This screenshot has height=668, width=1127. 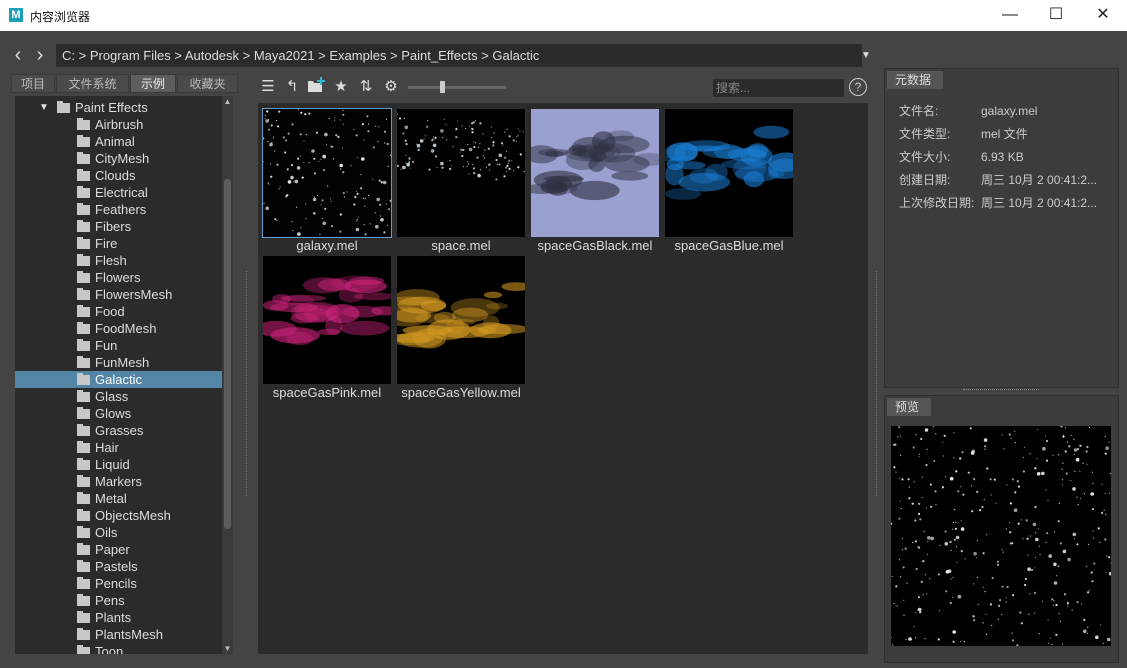 What do you see at coordinates (118, 634) in the screenshot?
I see `tree-item-plantsmesh: PlantsMesh` at bounding box center [118, 634].